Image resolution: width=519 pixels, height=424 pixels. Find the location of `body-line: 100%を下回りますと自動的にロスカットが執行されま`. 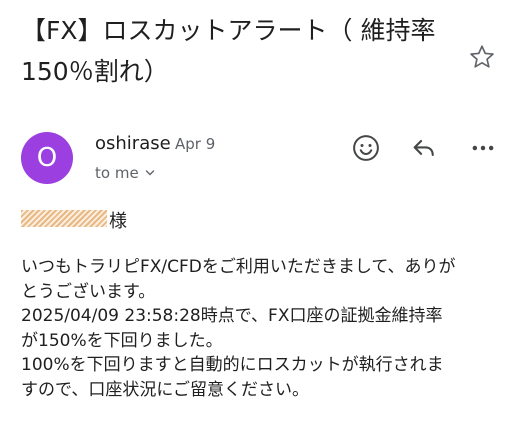

body-line: 100%を下回りますと自動的にロスカットが執行されま is located at coordinates (232, 365).